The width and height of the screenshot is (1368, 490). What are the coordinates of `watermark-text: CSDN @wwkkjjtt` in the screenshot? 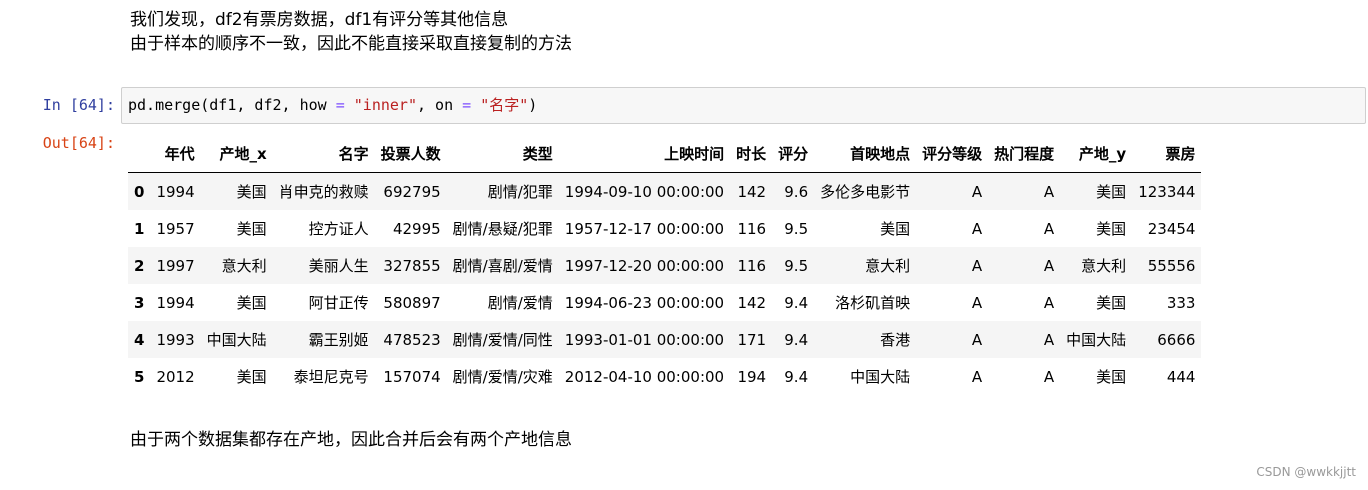 It's located at (1306, 472).